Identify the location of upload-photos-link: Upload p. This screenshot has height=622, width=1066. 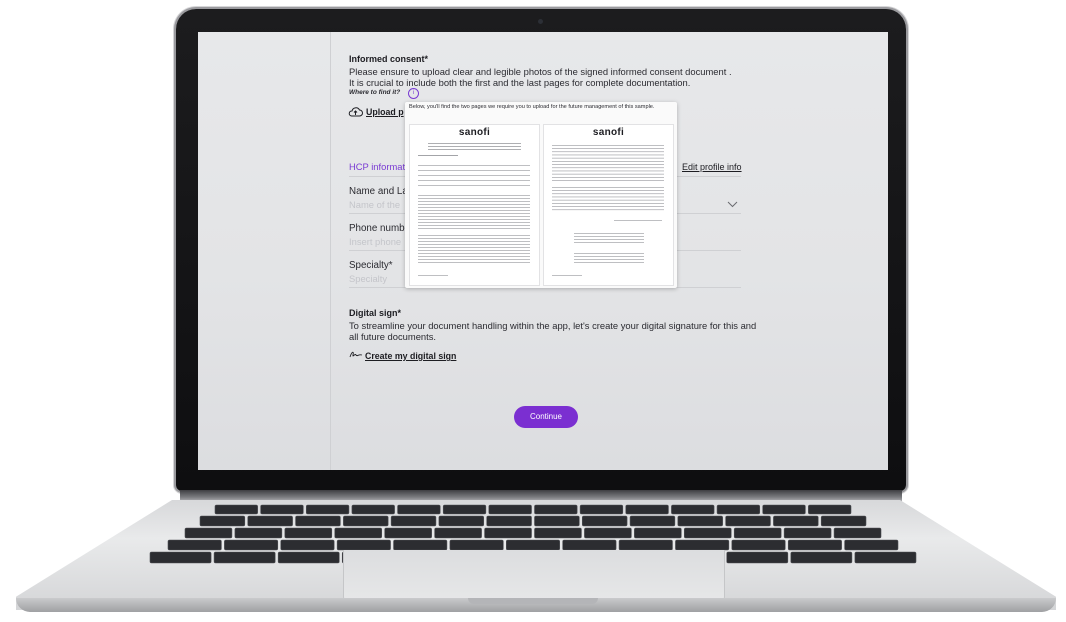
(385, 112).